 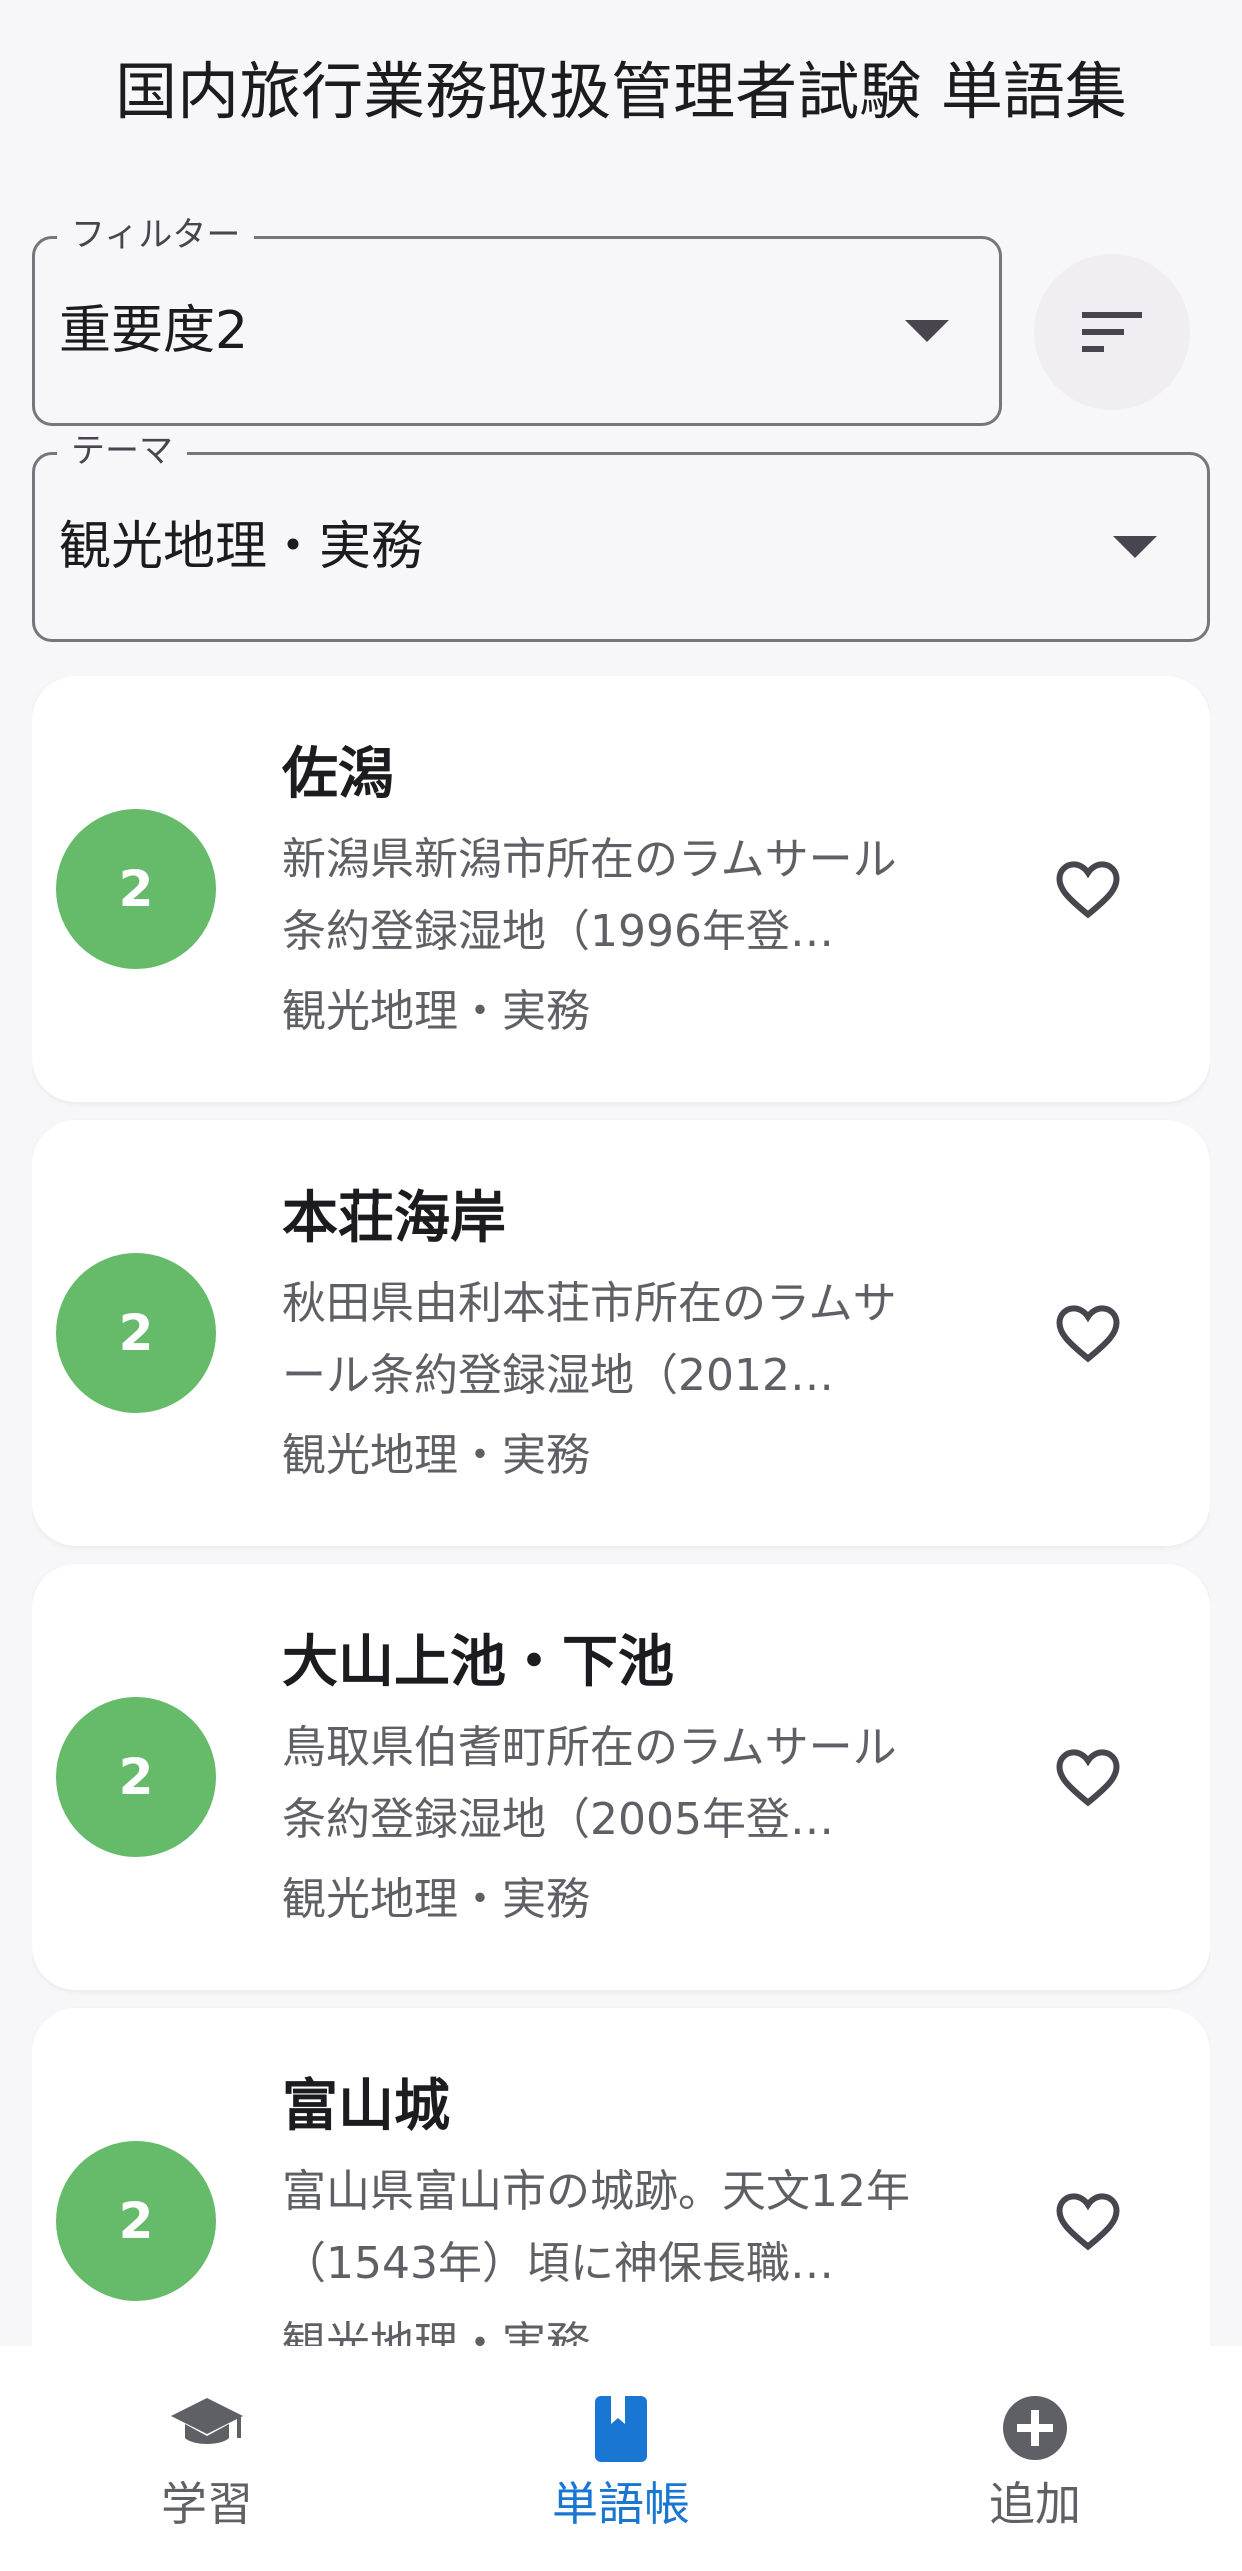 I want to click on graduation-cap-icon, so click(x=207, y=2421).